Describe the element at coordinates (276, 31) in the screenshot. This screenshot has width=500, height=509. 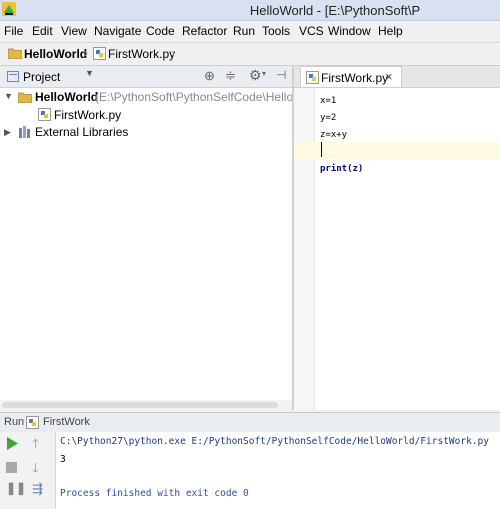
I see `menu-tools: Tools` at that location.